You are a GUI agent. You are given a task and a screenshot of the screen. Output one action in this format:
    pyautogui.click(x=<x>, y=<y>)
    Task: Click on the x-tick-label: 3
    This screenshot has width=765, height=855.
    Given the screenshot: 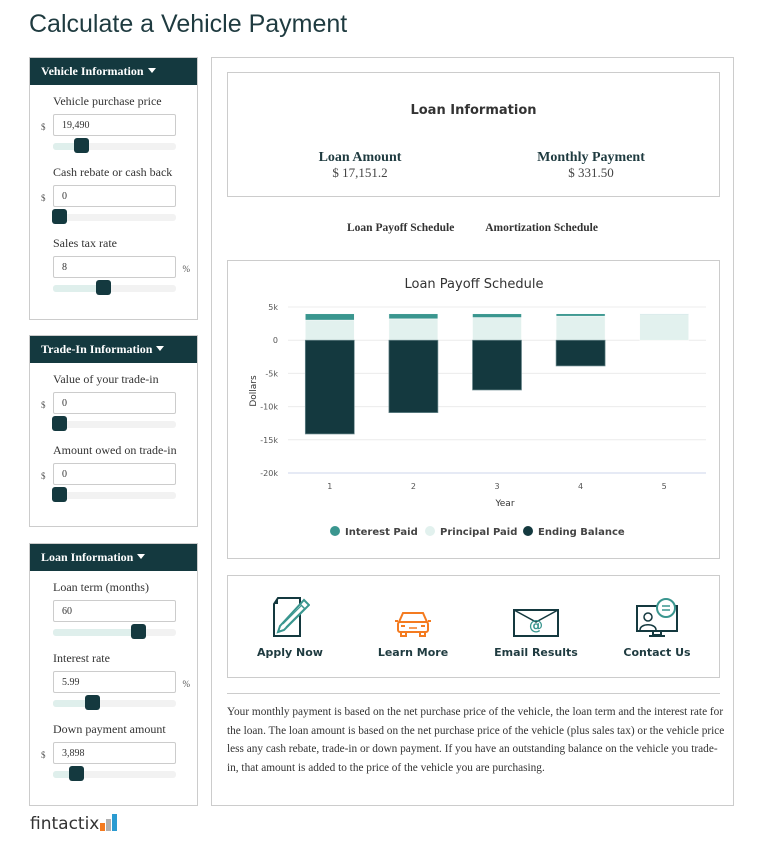 What is the action you would take?
    pyautogui.click(x=496, y=486)
    